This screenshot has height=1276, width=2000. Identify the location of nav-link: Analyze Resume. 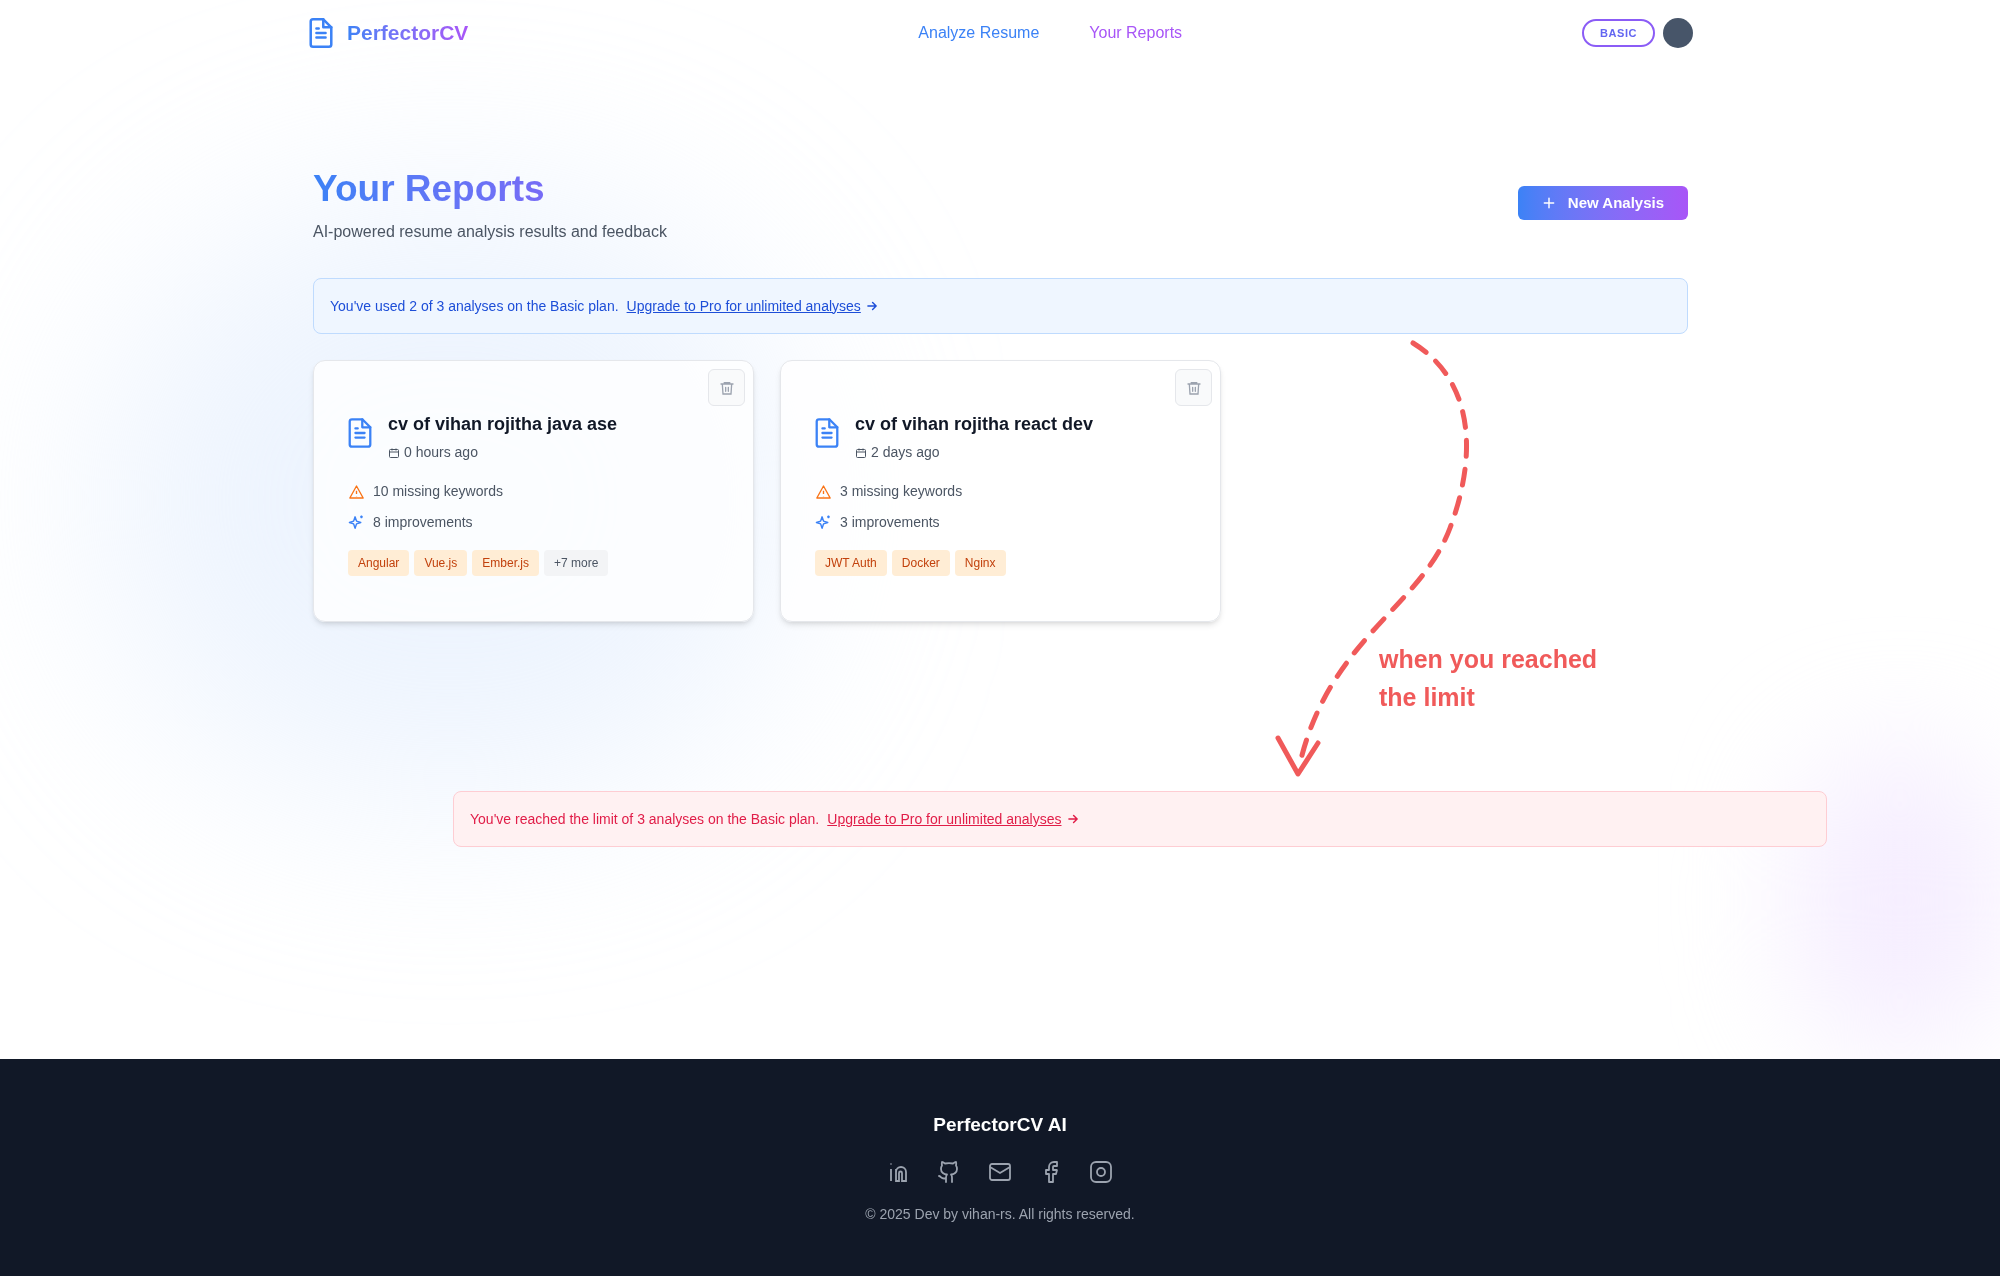
(979, 33).